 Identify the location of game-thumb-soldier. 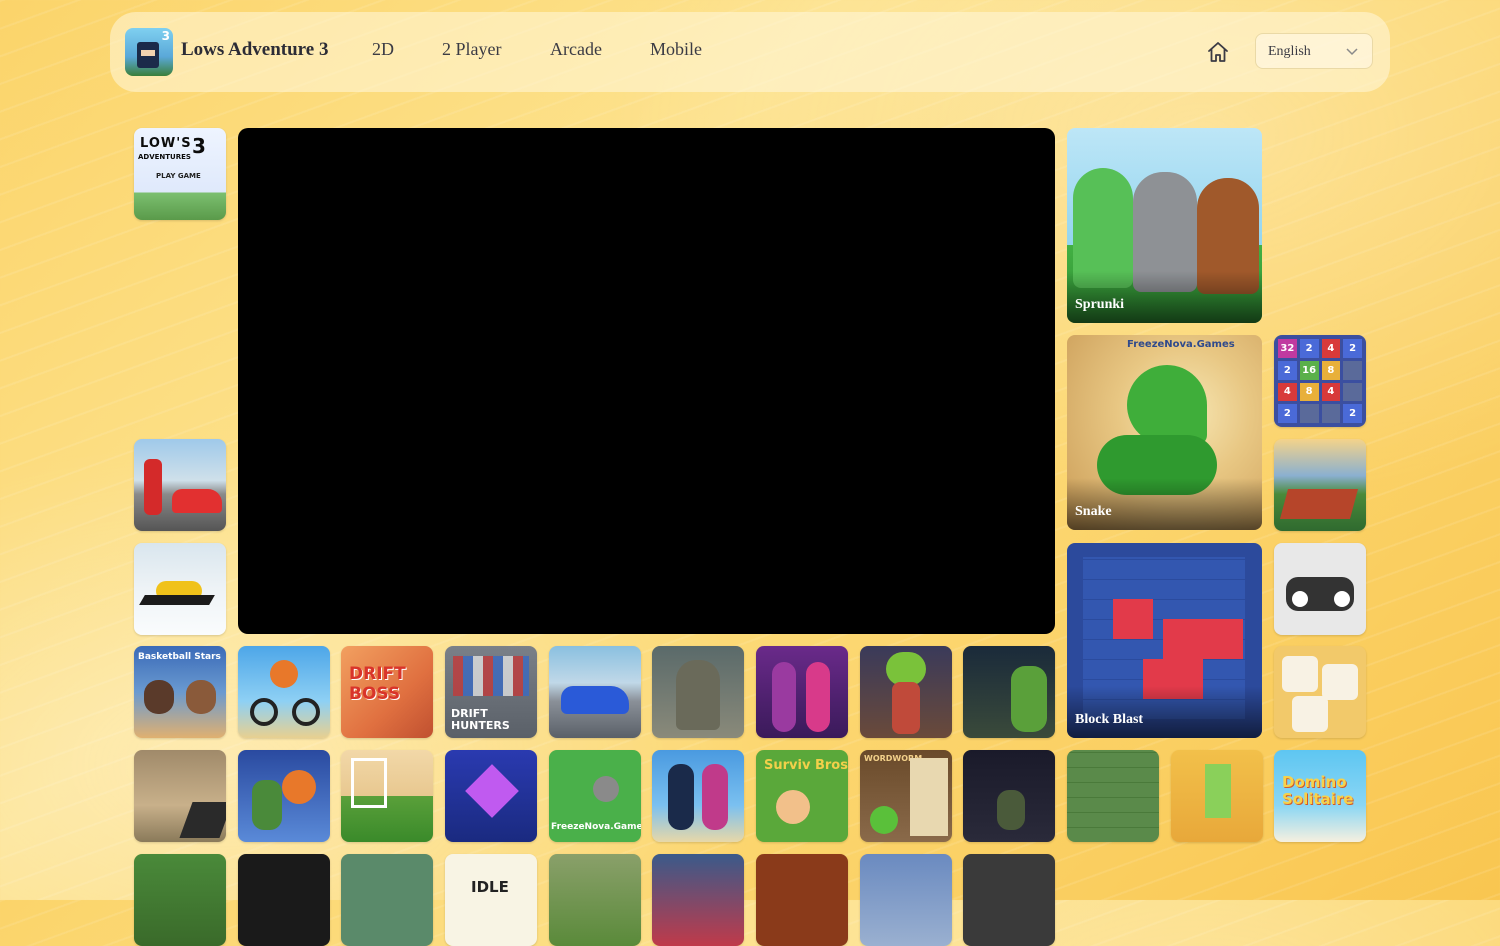
(698, 692).